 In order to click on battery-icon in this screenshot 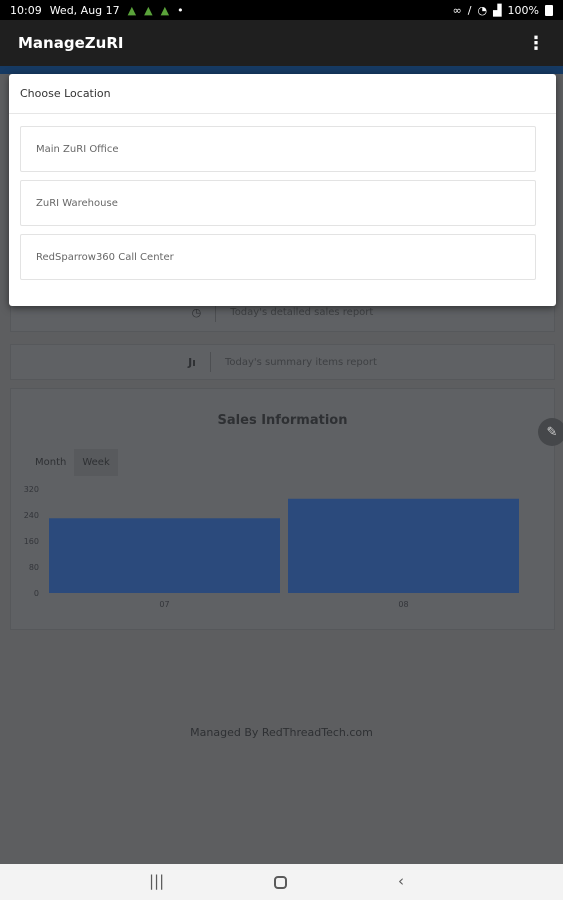, I will do `click(549, 10)`.